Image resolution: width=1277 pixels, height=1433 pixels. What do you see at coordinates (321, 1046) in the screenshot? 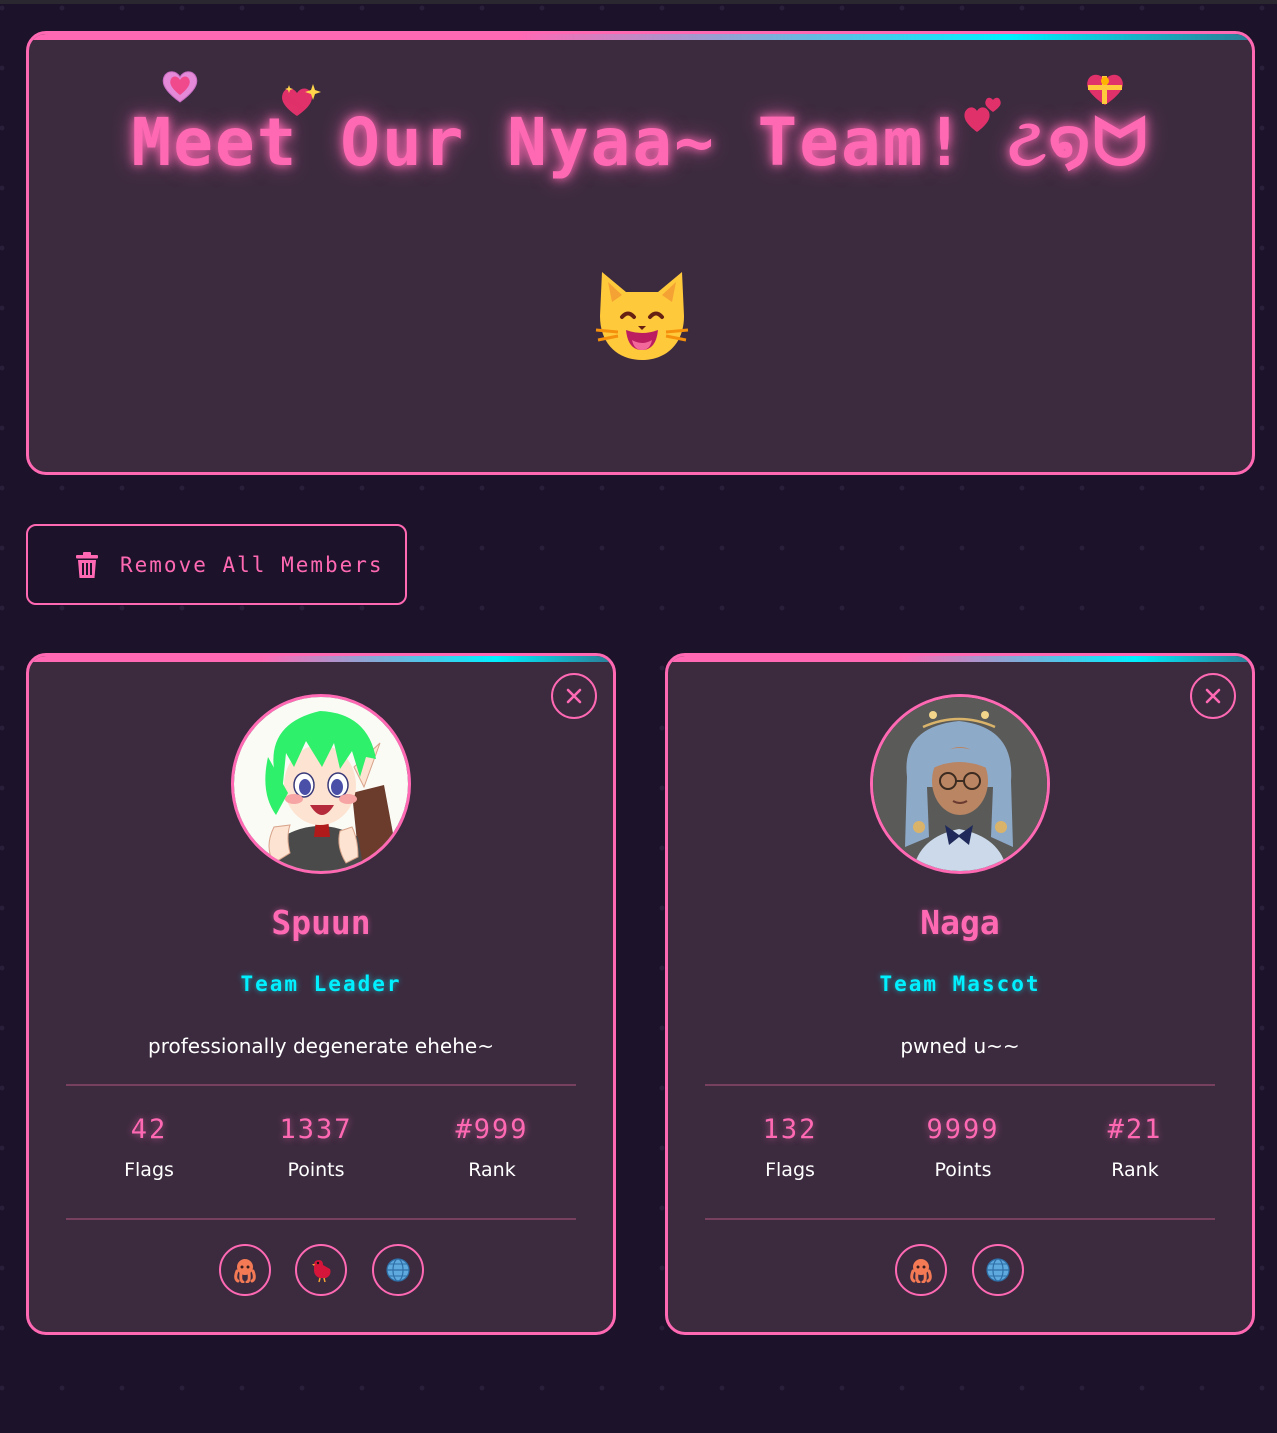
I see `member-bio: professionally degenerate ehehe~` at bounding box center [321, 1046].